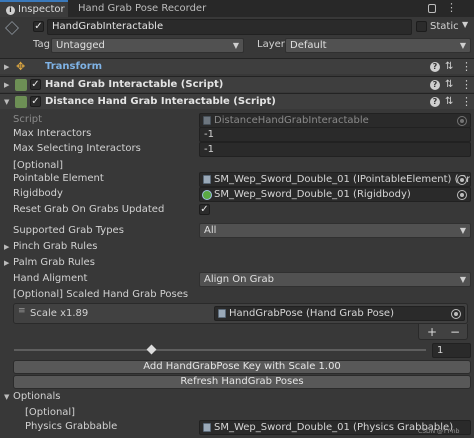  I want to click on layer-dropdown: Default ▼, so click(378, 45).